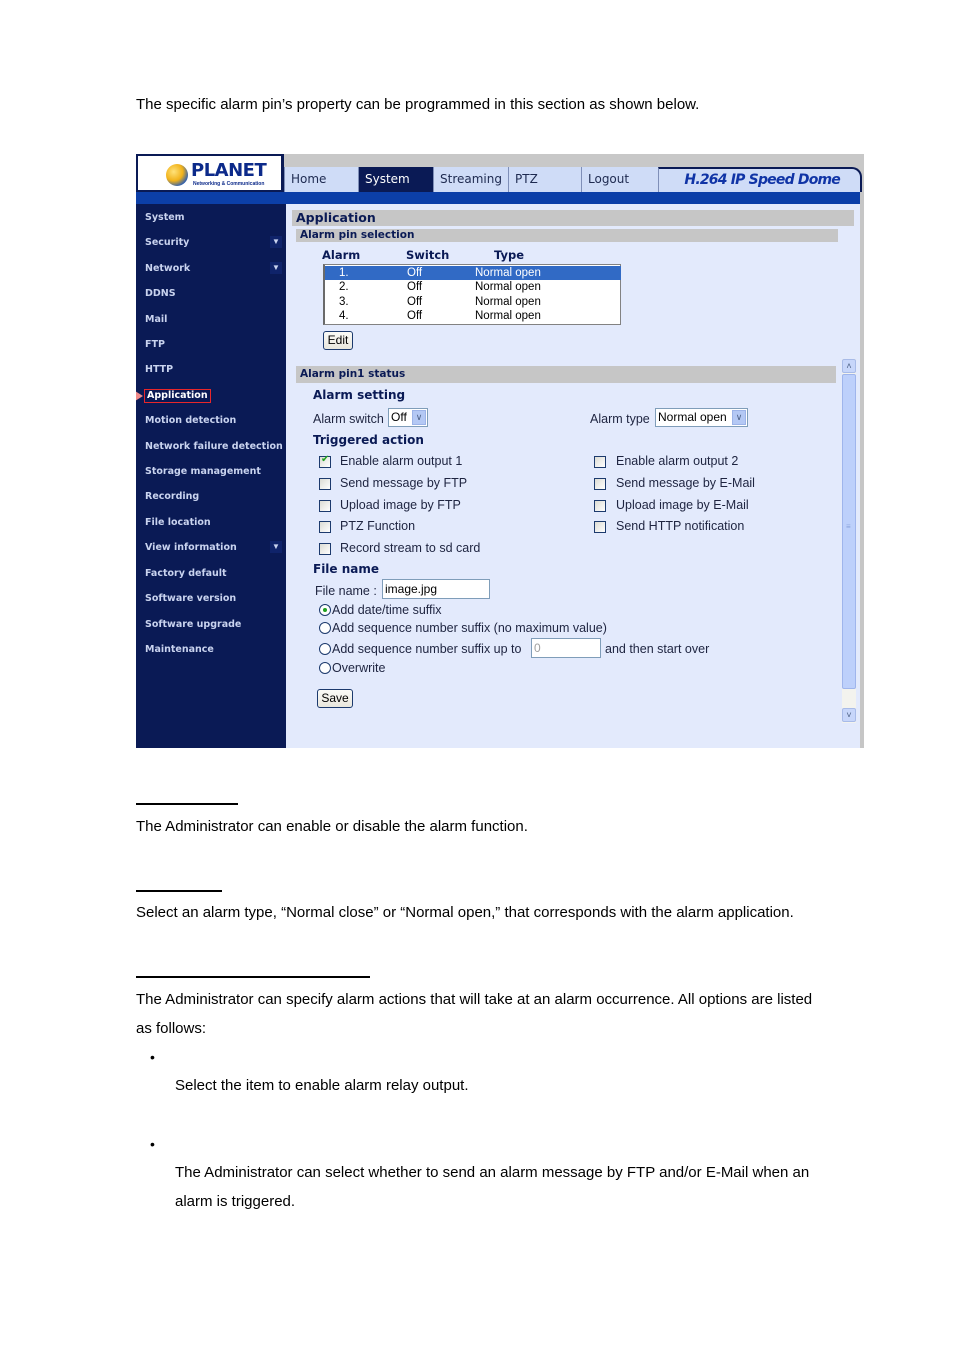 This screenshot has width=954, height=1350. What do you see at coordinates (159, 369) in the screenshot?
I see `sidebar-item-http: HTTP` at bounding box center [159, 369].